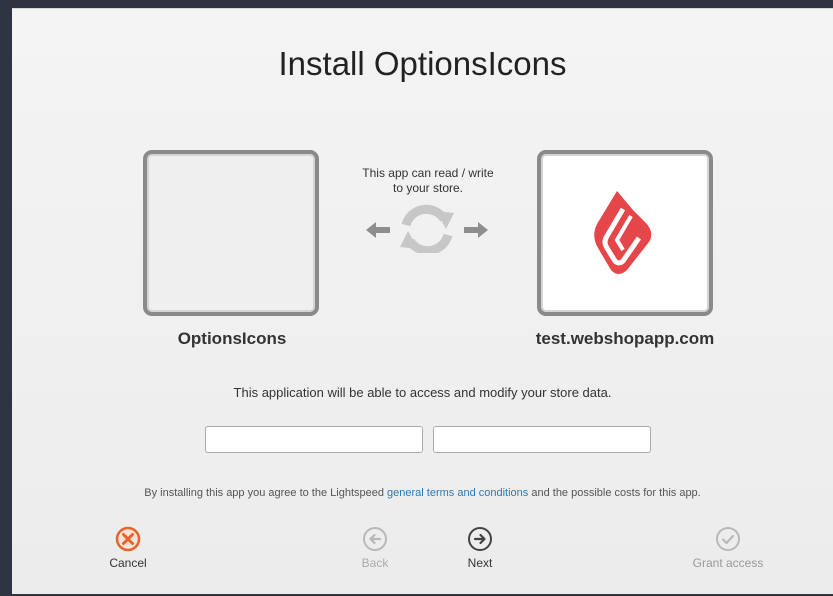 The image size is (833, 596). Describe the element at coordinates (427, 228) in the screenshot. I see `sync-arrows-icon` at that location.